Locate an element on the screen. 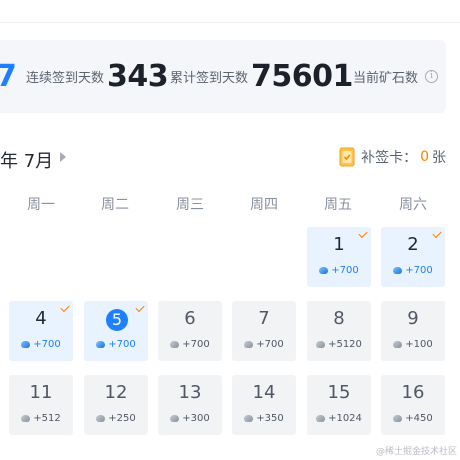 The width and height of the screenshot is (460, 460). current-value: 7 is located at coordinates (8, 76).